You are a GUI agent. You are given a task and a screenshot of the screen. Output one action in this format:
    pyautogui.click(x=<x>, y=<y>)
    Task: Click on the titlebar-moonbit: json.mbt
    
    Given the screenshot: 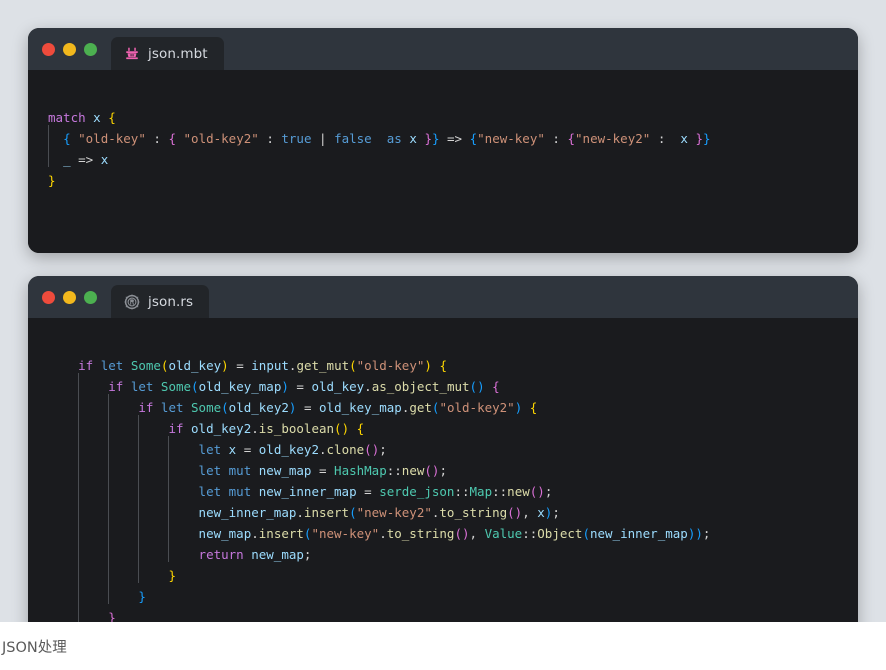 What is the action you would take?
    pyautogui.click(x=443, y=49)
    